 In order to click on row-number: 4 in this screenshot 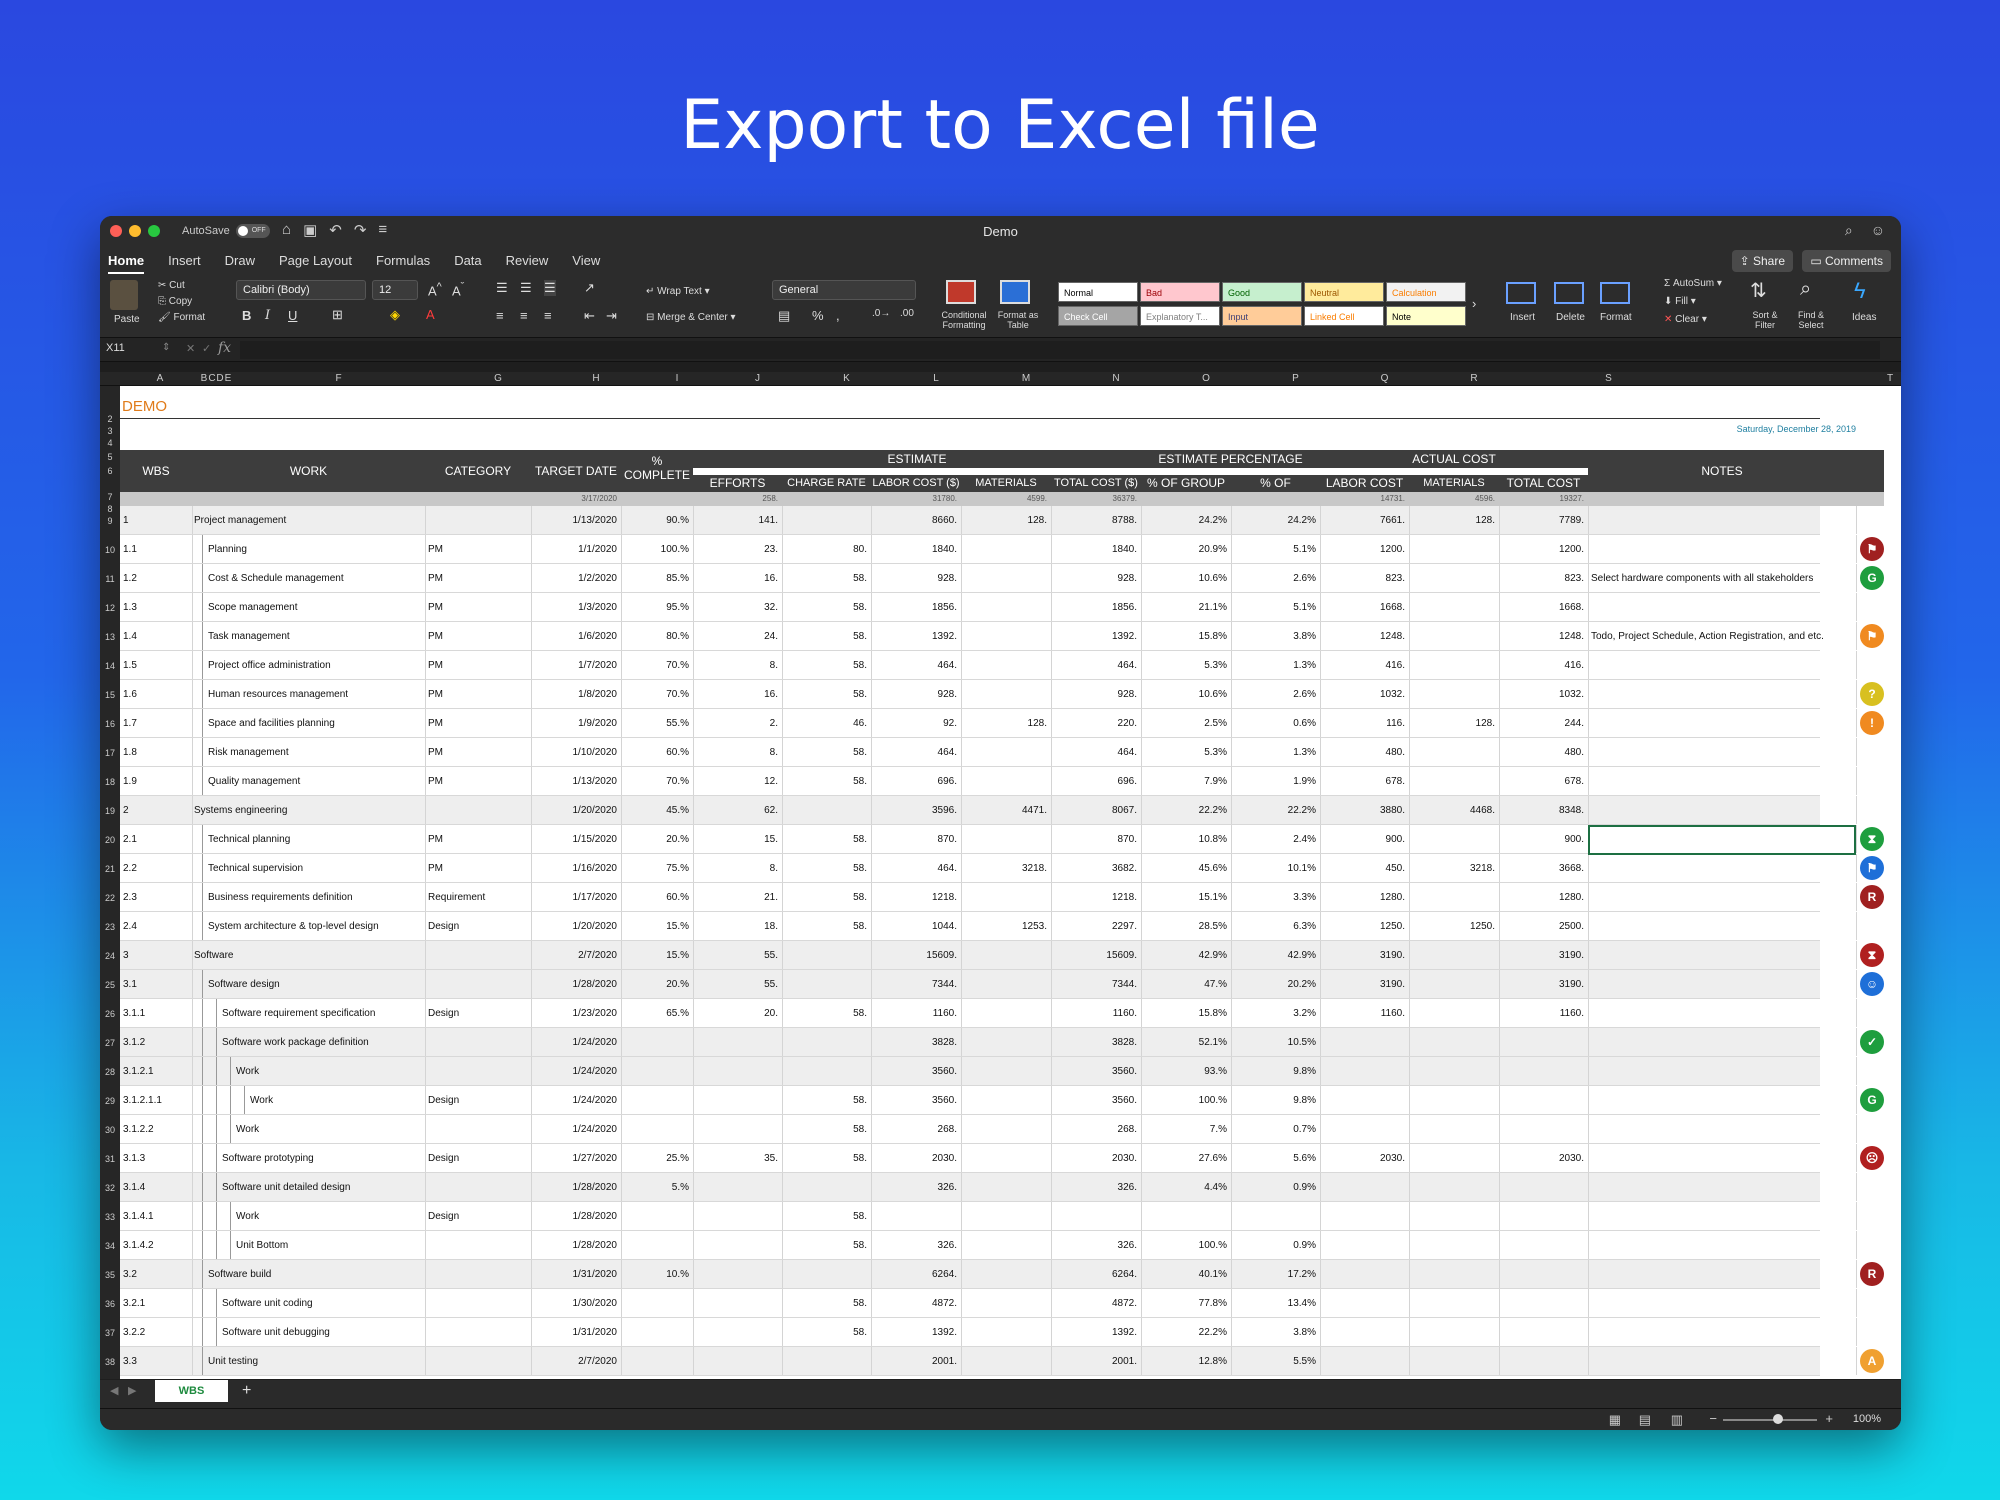, I will do `click(110, 443)`.